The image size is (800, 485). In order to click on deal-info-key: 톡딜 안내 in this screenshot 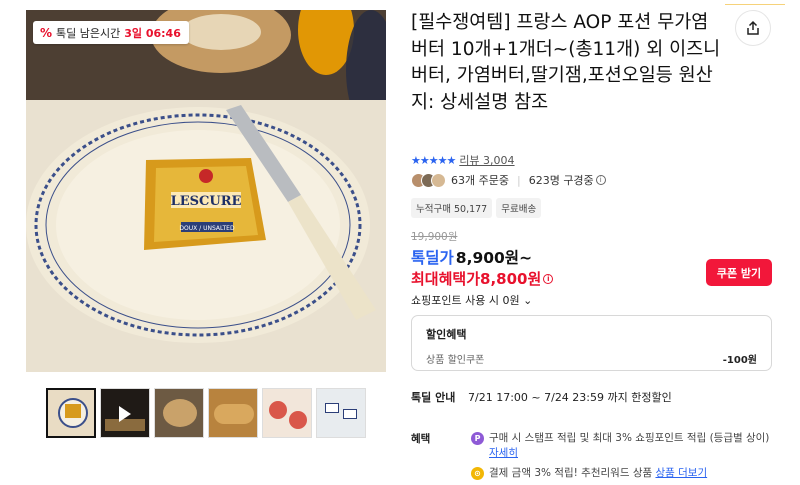, I will do `click(433, 397)`.